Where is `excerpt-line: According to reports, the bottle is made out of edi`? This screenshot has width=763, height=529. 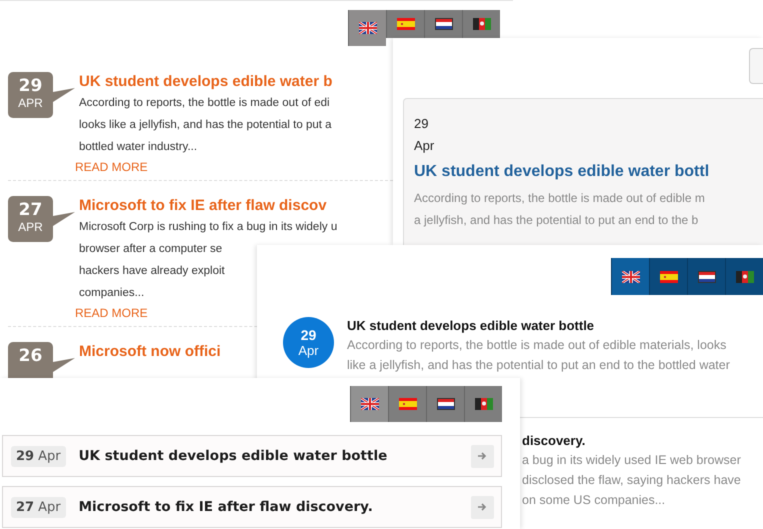 excerpt-line: According to reports, the bottle is made out of edi is located at coordinates (204, 103).